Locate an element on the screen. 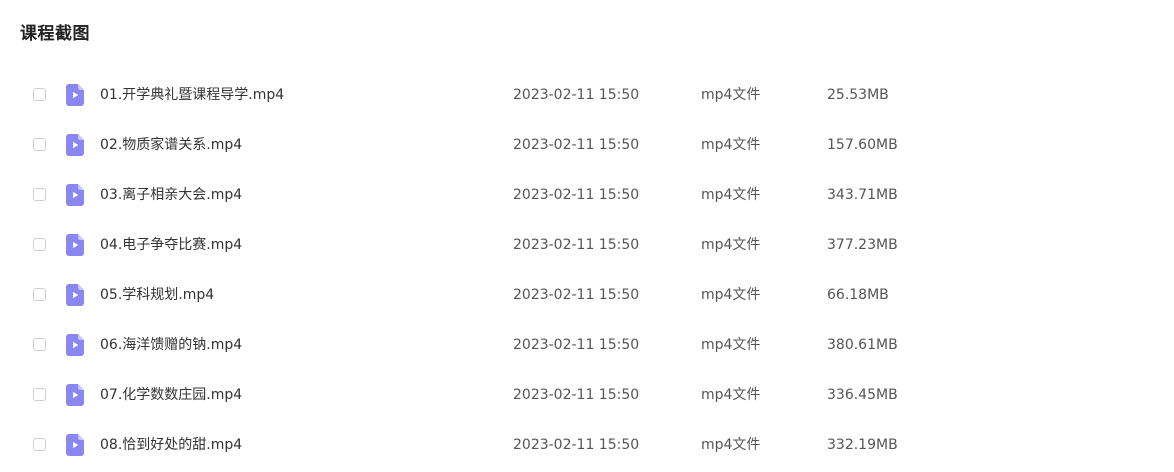 This screenshot has width=1174, height=472. file-name: 06.海洋馈赠的钠.mp4 is located at coordinates (171, 345).